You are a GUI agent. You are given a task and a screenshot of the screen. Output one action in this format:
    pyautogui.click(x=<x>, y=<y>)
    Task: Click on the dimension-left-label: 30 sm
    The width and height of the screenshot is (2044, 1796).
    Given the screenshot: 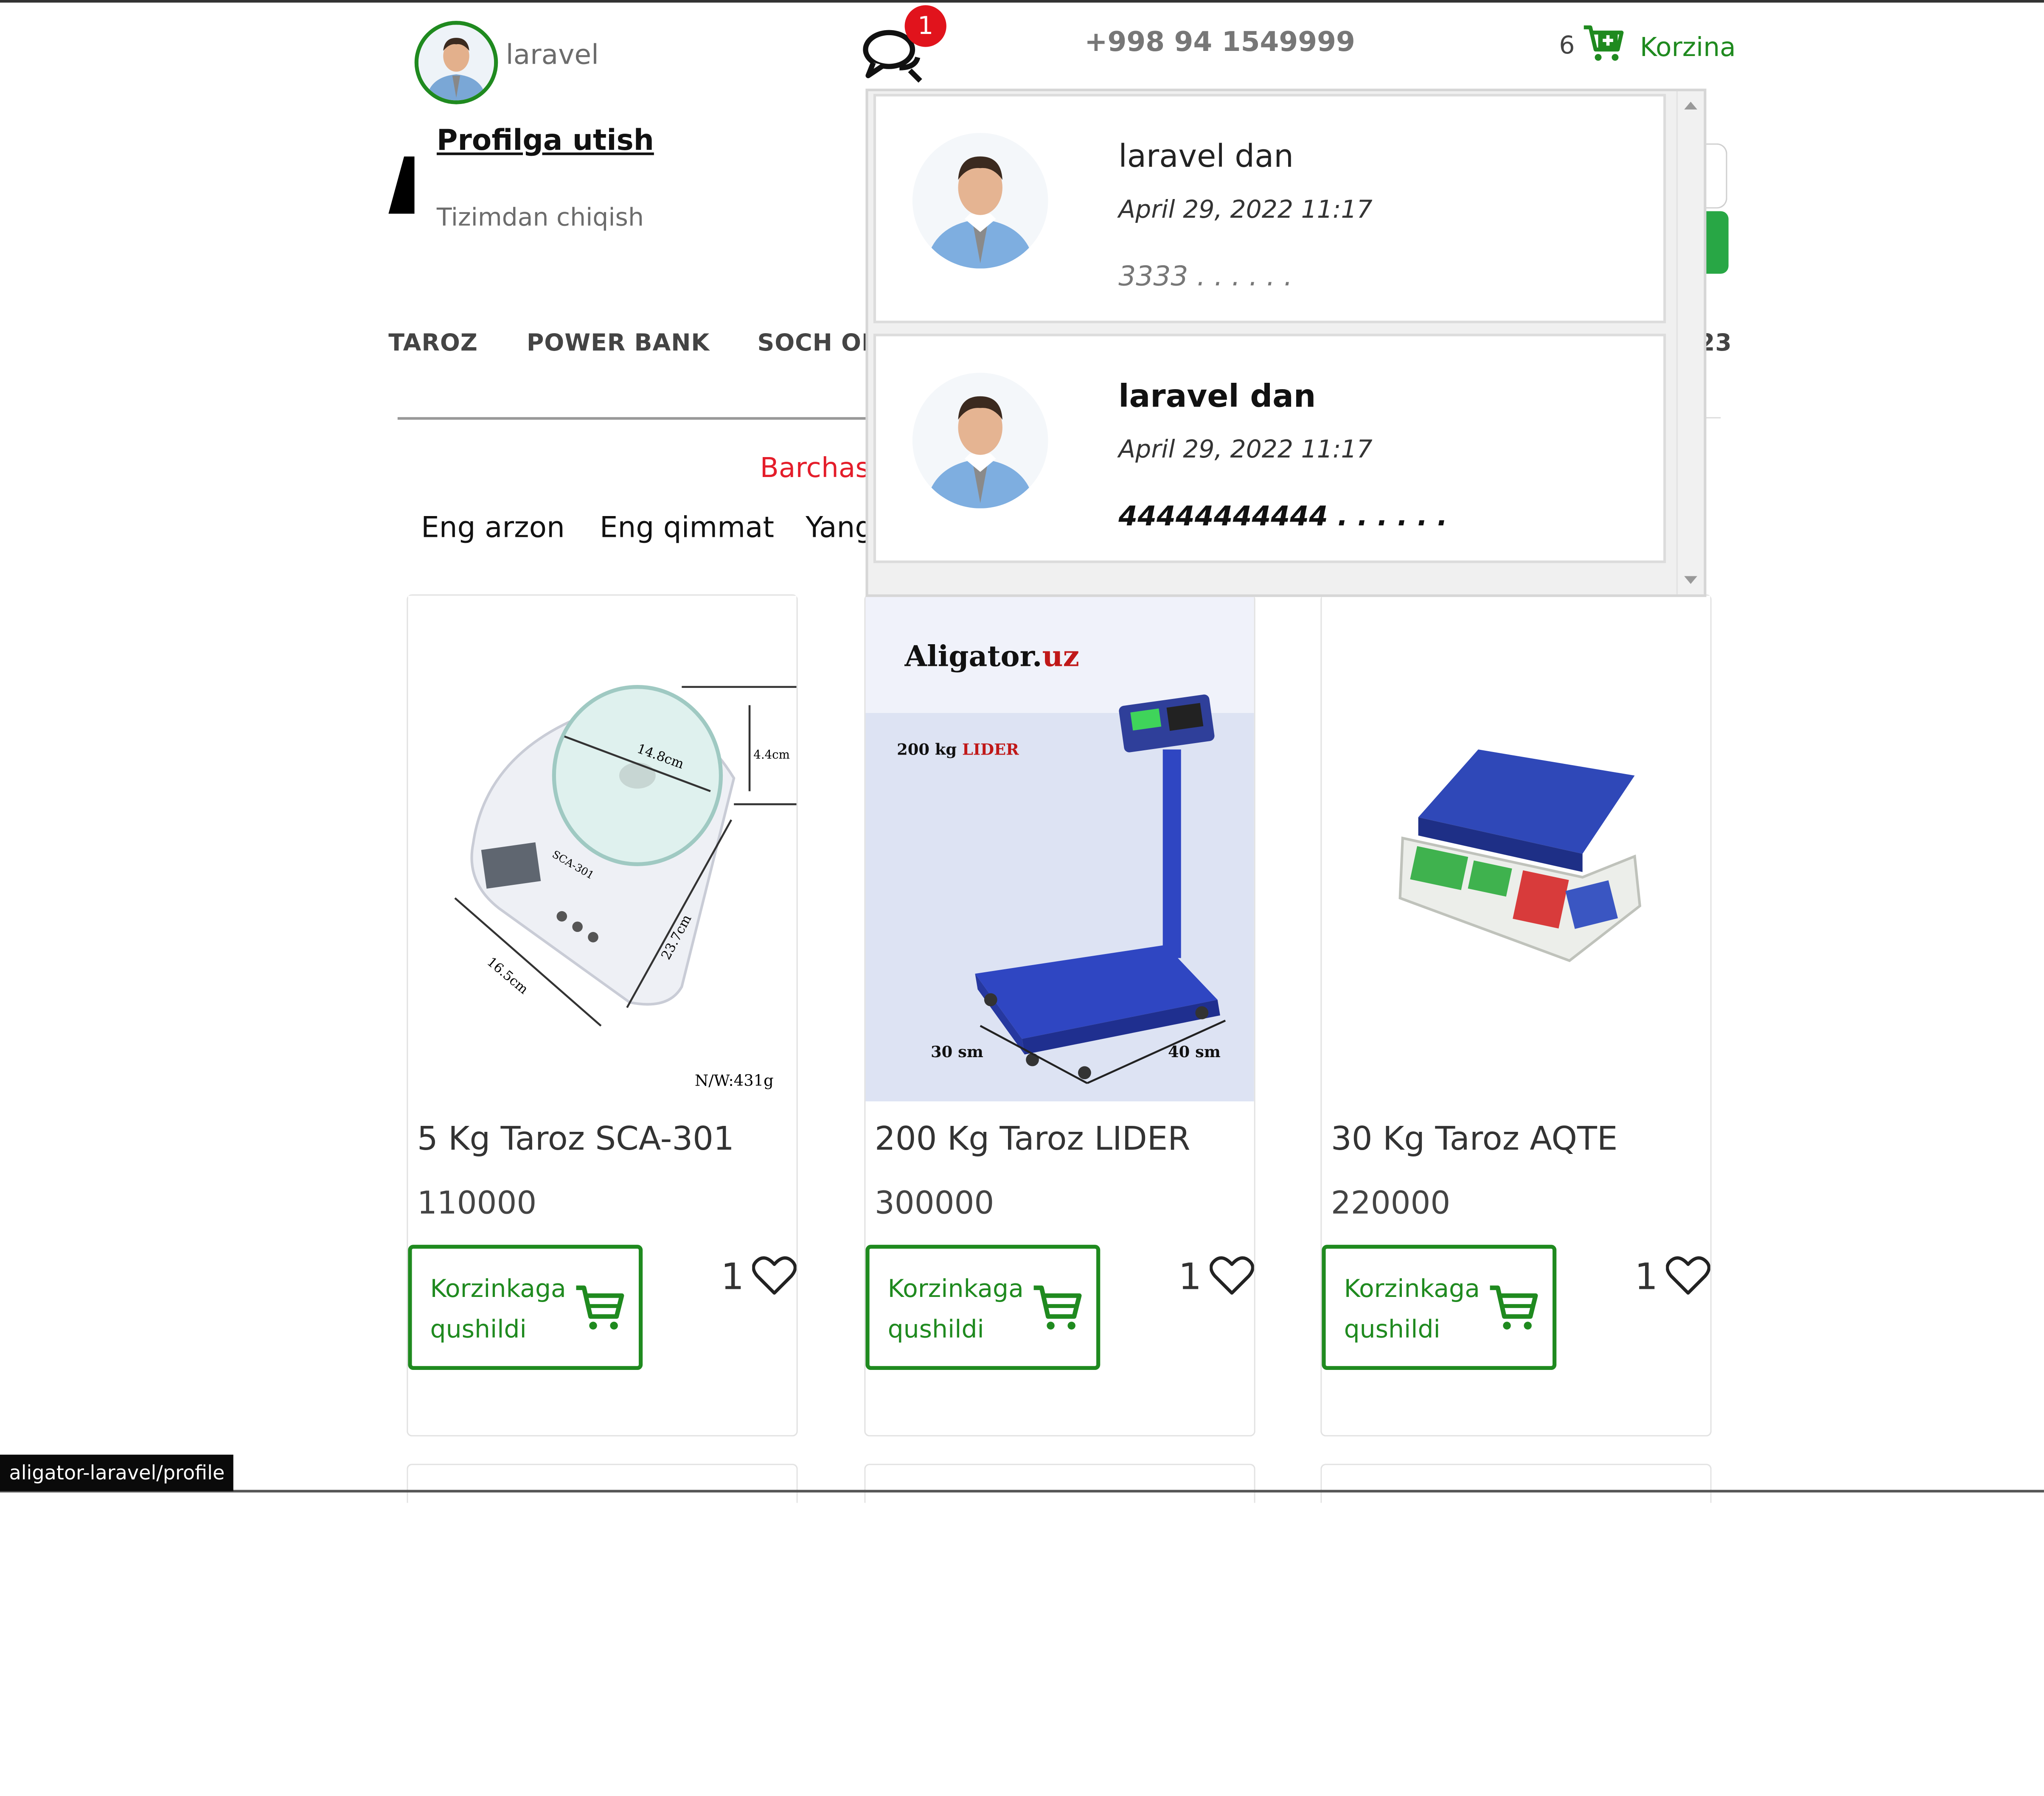 What is the action you would take?
    pyautogui.click(x=957, y=1051)
    